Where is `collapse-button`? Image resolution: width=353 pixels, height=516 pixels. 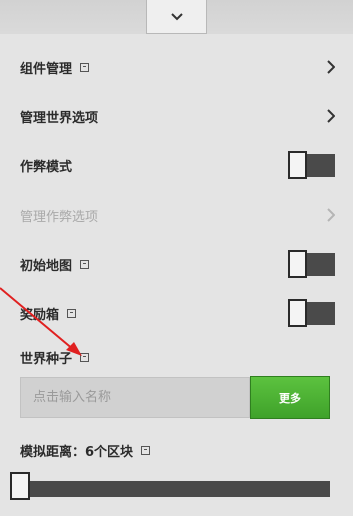 collapse-button is located at coordinates (176, 17).